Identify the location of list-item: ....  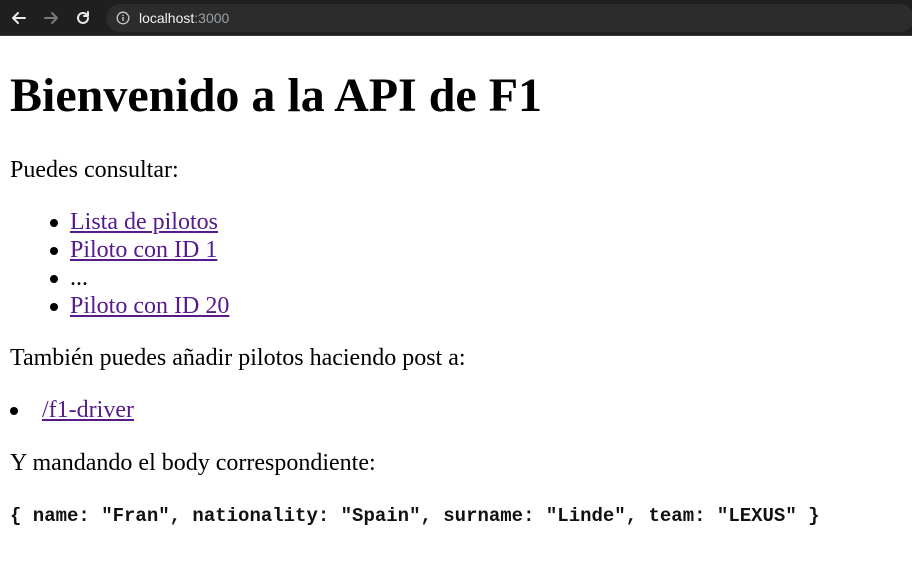
(139, 278).